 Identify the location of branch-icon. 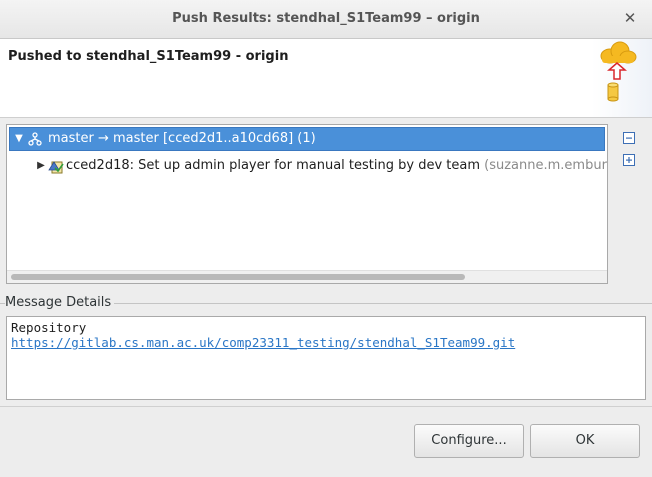
(35, 139).